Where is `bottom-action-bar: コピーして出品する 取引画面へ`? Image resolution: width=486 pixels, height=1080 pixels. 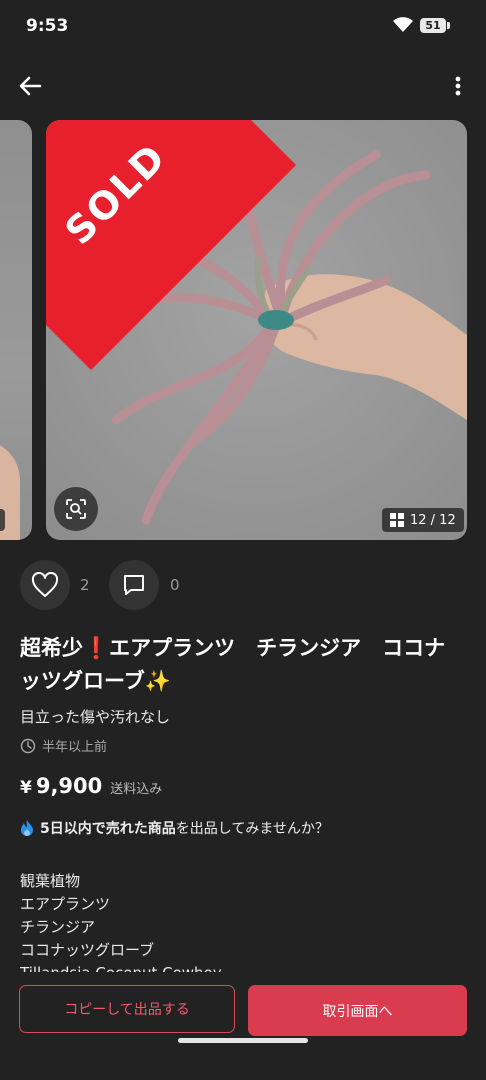
bottom-action-bar: コピーして出品する 取引画面へ is located at coordinates (243, 1026).